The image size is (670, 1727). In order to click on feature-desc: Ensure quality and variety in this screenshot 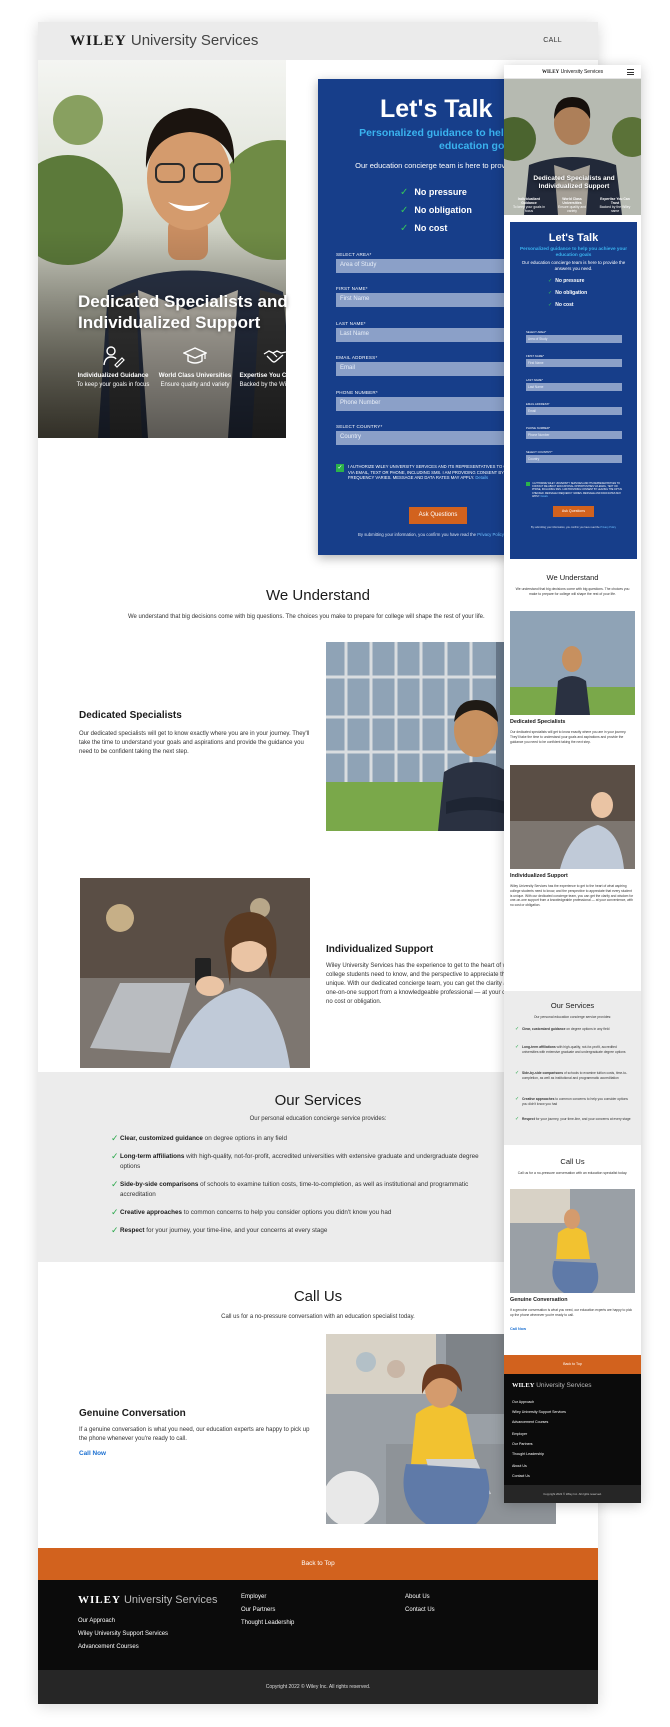, I will do `click(195, 385)`.